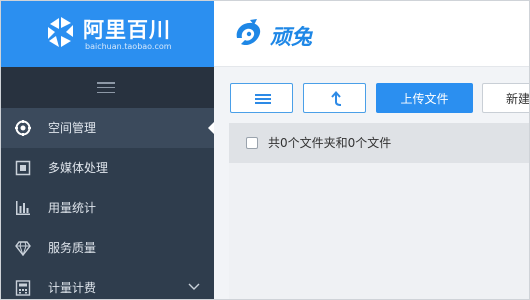  What do you see at coordinates (128, 46) in the screenshot?
I see `brand-subtitle: baichuan.taobao.com` at bounding box center [128, 46].